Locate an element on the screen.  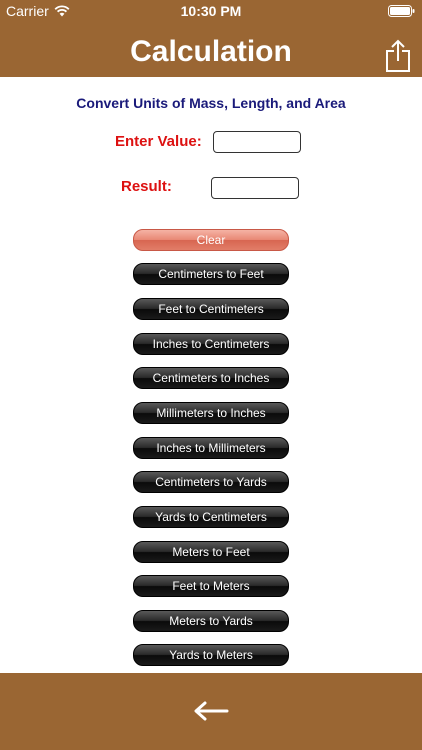
status-bar: Carrier 10:30 PM is located at coordinates (211, 11).